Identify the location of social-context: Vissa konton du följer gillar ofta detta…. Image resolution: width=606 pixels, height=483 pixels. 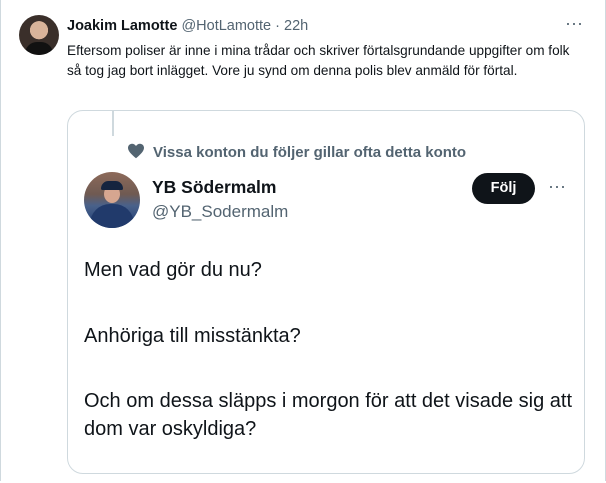
(296, 152).